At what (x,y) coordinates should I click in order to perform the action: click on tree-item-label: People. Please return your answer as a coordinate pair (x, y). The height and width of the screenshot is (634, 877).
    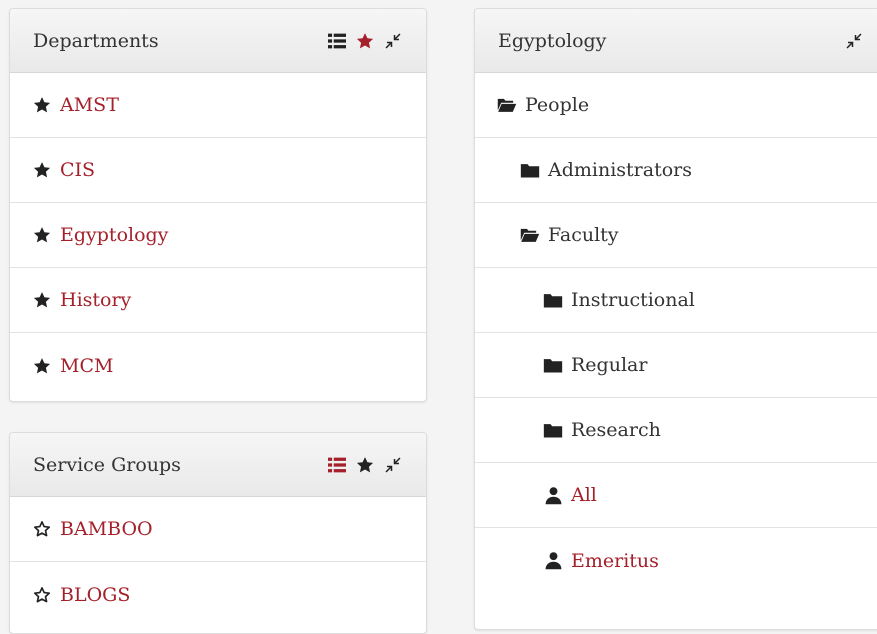
    Looking at the image, I should click on (557, 105).